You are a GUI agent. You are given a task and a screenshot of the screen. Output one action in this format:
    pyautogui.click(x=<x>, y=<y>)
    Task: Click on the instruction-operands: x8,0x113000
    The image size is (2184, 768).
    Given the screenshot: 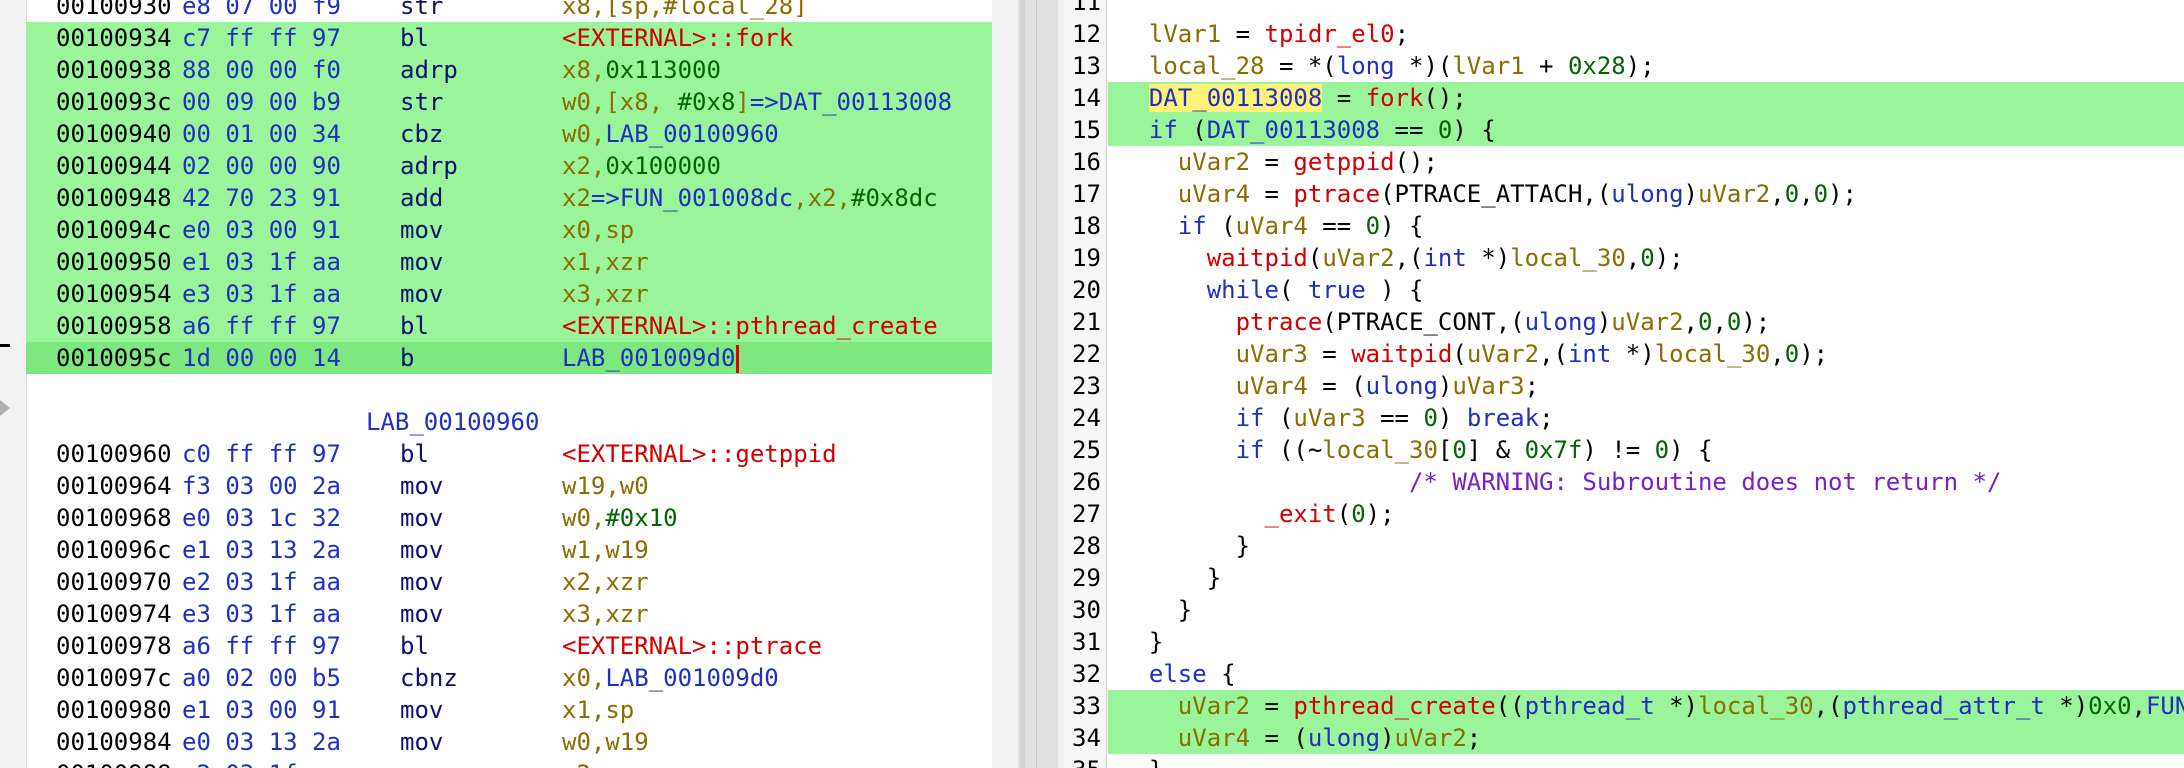 What is the action you would take?
    pyautogui.click(x=641, y=70)
    